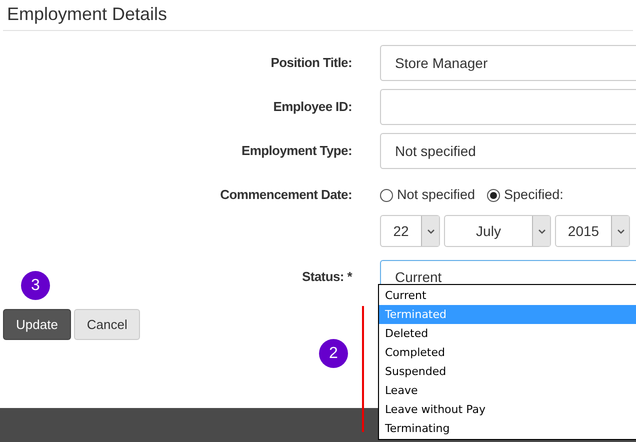 The height and width of the screenshot is (442, 636). Describe the element at coordinates (507, 371) in the screenshot. I see `dropdown-option: Suspended` at that location.